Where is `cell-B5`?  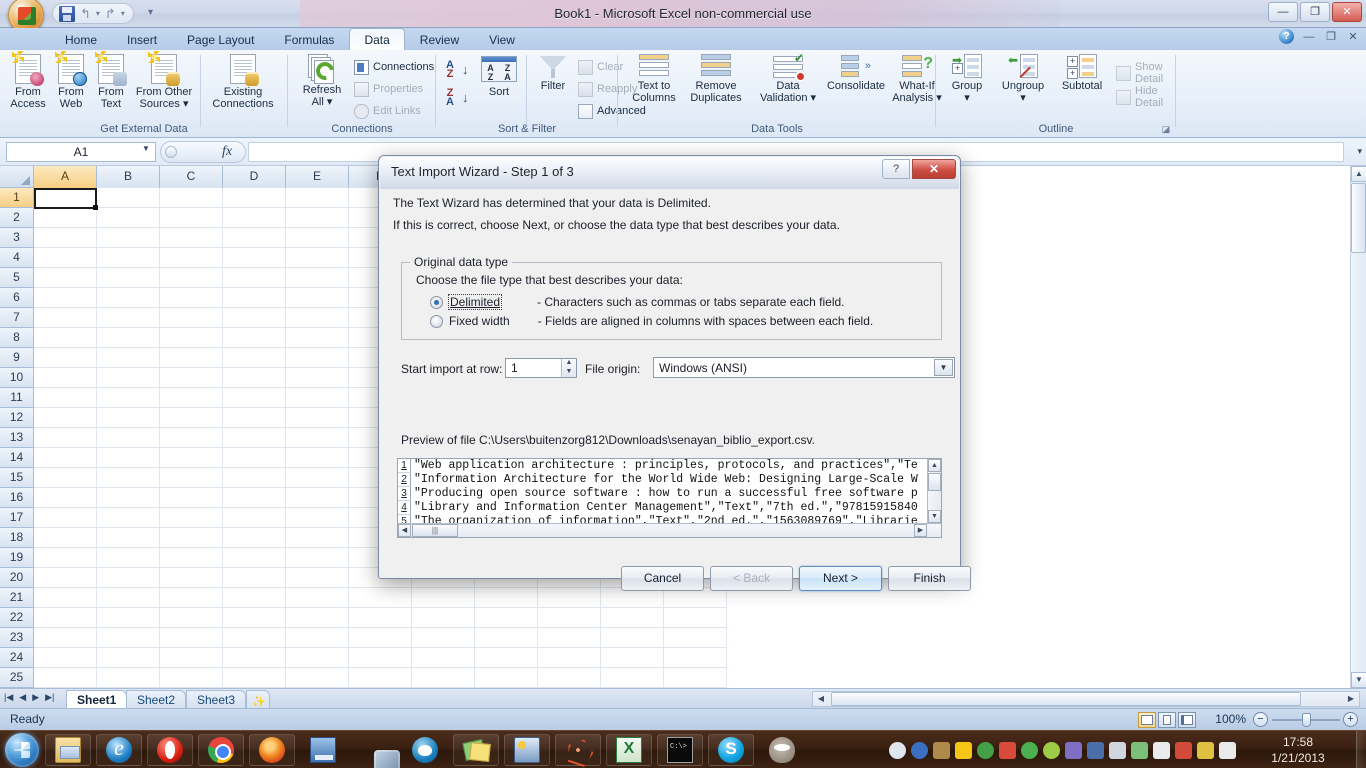
cell-B5 is located at coordinates (128, 278).